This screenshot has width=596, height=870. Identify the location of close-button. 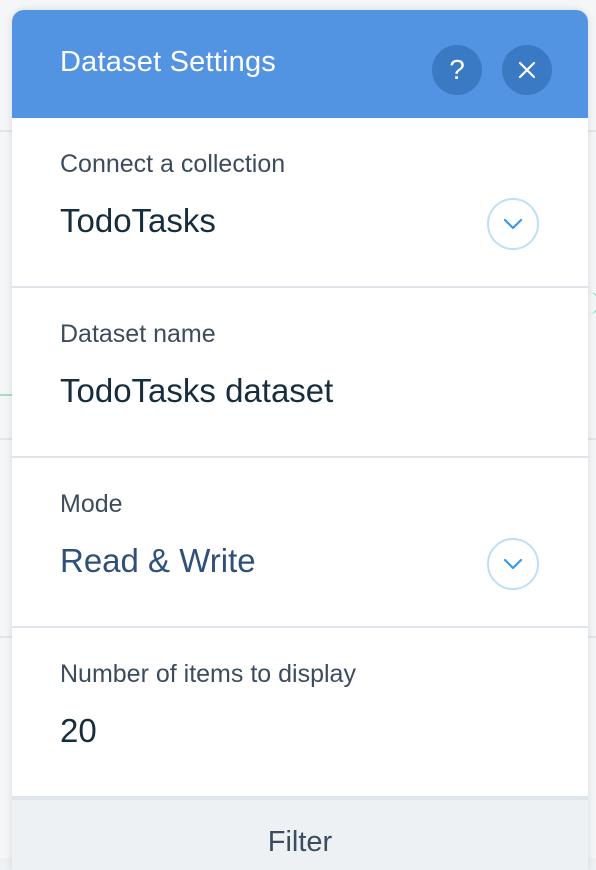
(527, 70).